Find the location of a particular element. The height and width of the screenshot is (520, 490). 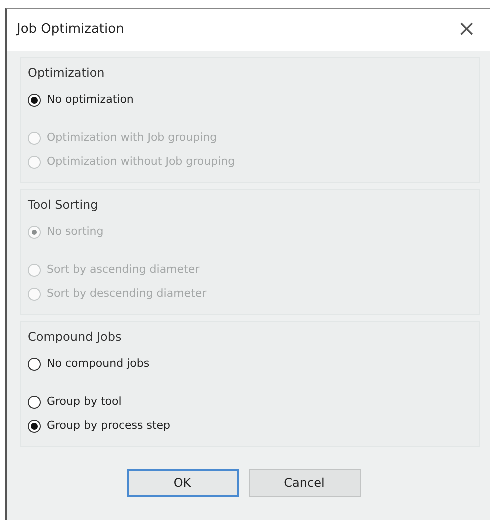

radio-option: No compound jobs is located at coordinates (89, 364).